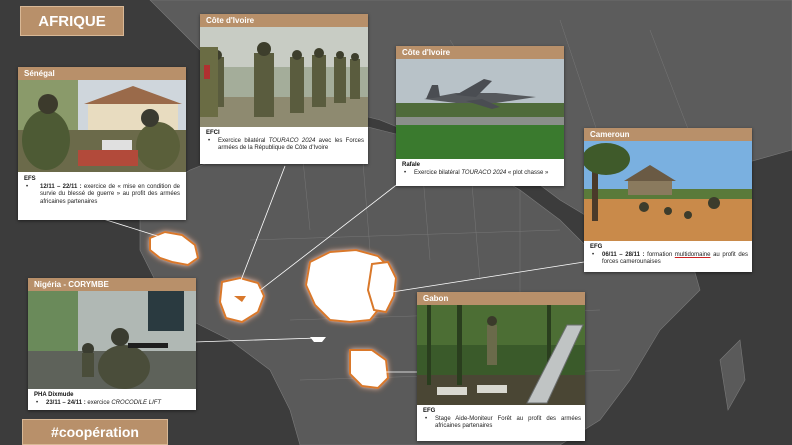 This screenshot has width=792, height=445. What do you see at coordinates (30, 179) in the screenshot?
I see `card-unit: EFS` at bounding box center [30, 179].